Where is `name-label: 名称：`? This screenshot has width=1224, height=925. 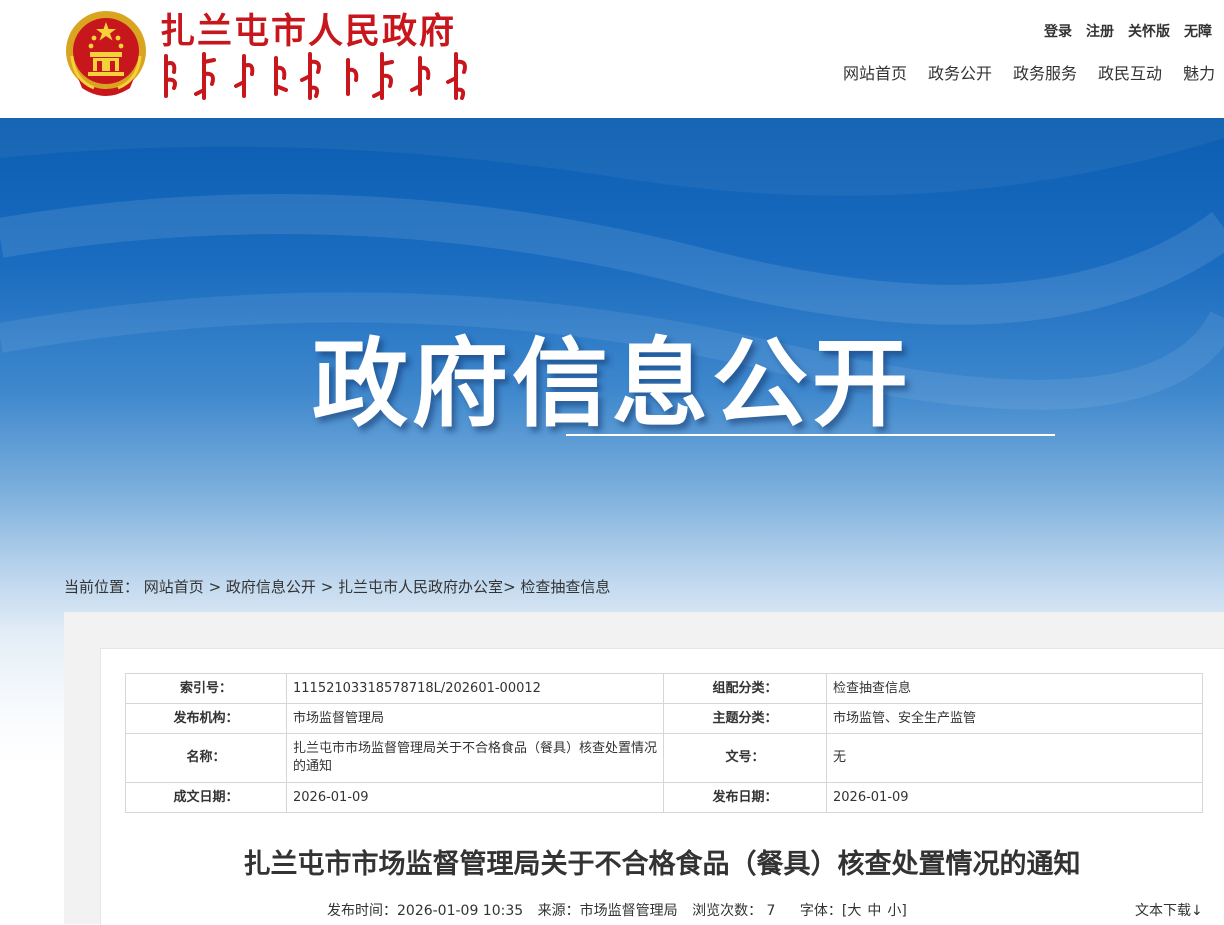
name-label: 名称： is located at coordinates (206, 758).